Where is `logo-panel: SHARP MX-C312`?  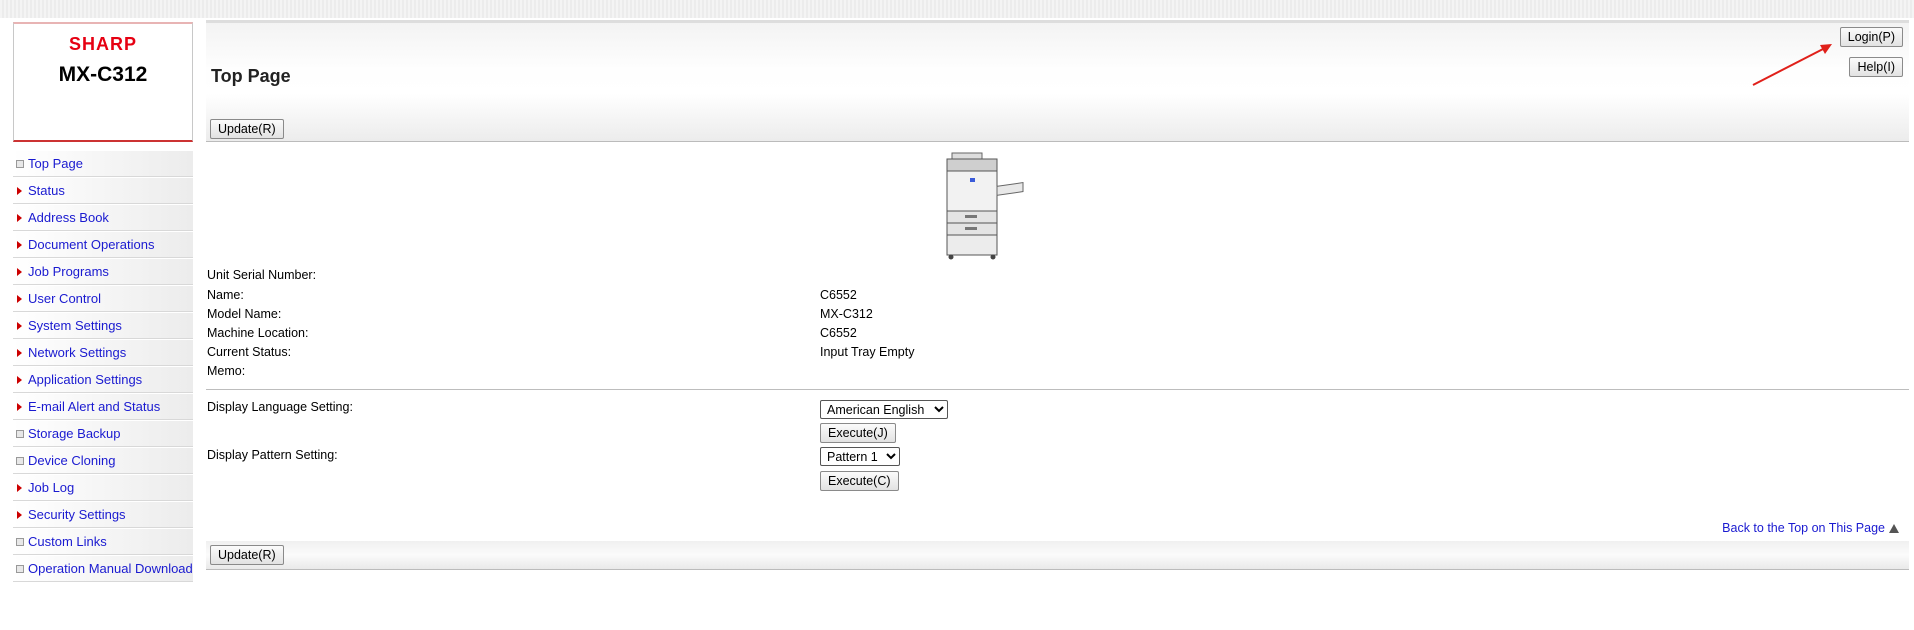 logo-panel: SHARP MX-C312 is located at coordinates (103, 82).